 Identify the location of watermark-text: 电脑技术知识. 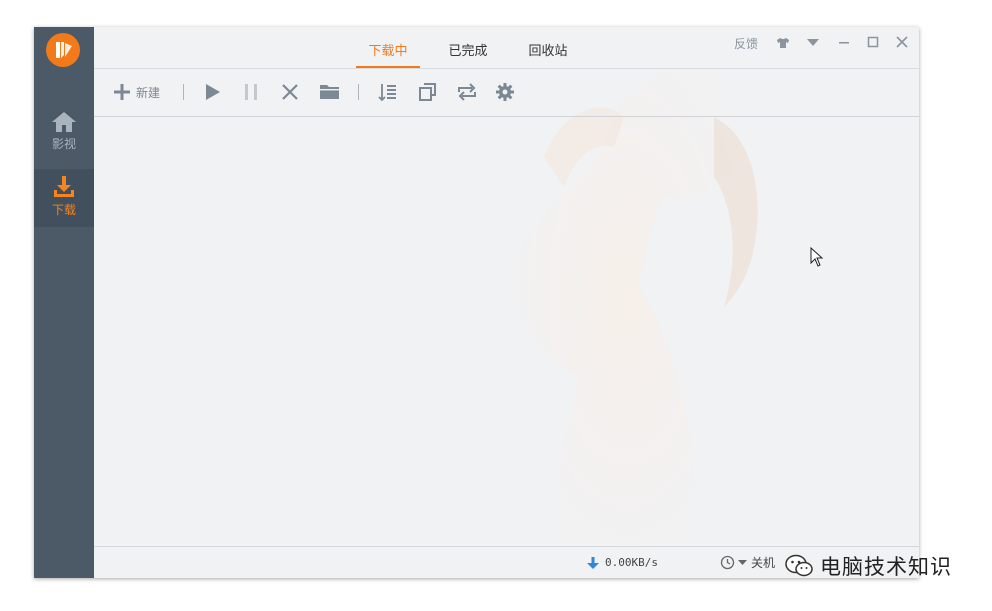
(886, 567).